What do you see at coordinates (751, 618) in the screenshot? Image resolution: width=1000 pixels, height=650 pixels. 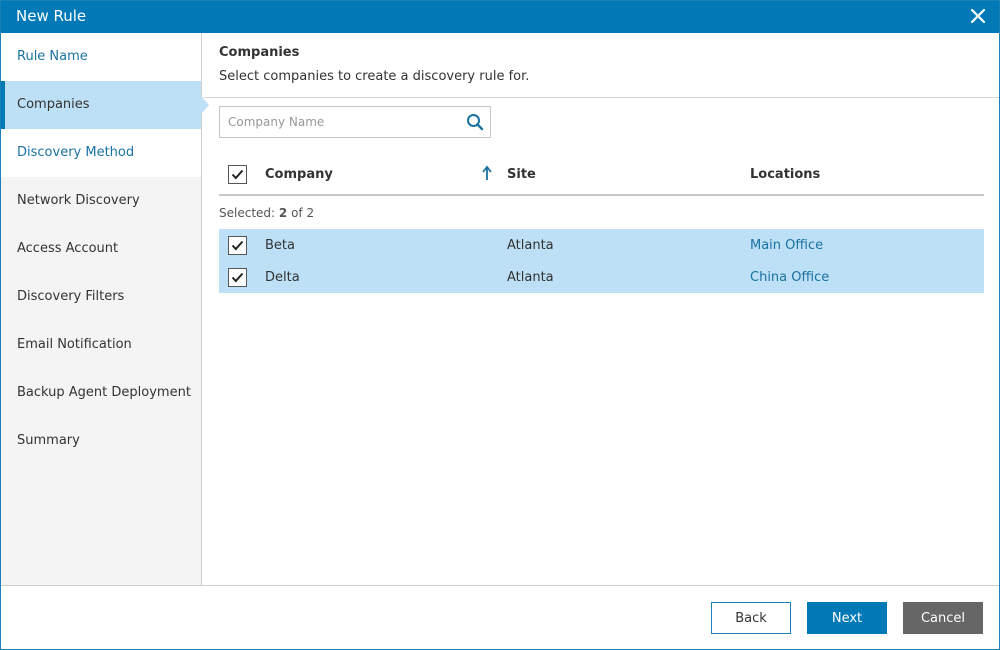 I see `back-button: Back` at bounding box center [751, 618].